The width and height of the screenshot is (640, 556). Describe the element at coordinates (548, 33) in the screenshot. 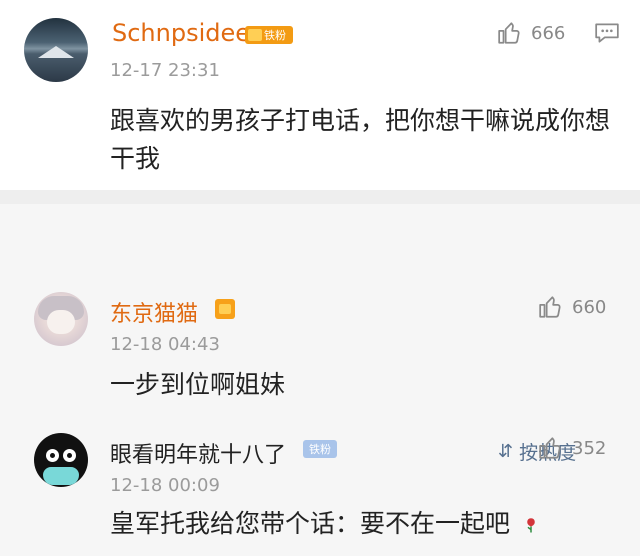

I see `main-like-count: 666` at that location.